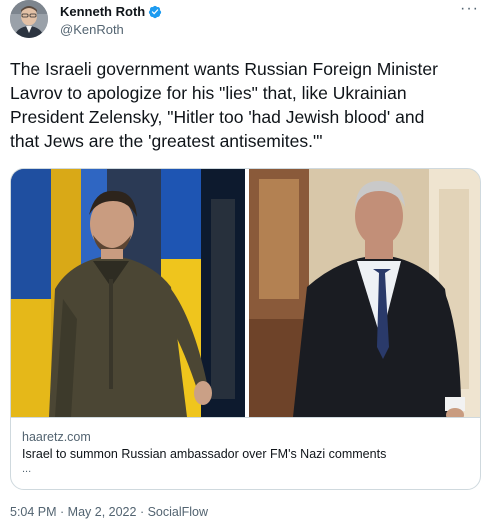 This screenshot has height=526, width=491. What do you see at coordinates (245, 26) in the screenshot?
I see `tweet-header: Kenneth Roth @KenRoth ···` at bounding box center [245, 26].